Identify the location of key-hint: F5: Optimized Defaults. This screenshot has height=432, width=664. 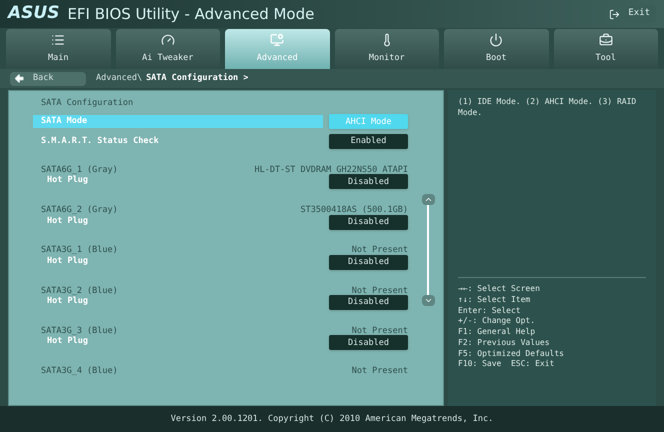
(511, 354).